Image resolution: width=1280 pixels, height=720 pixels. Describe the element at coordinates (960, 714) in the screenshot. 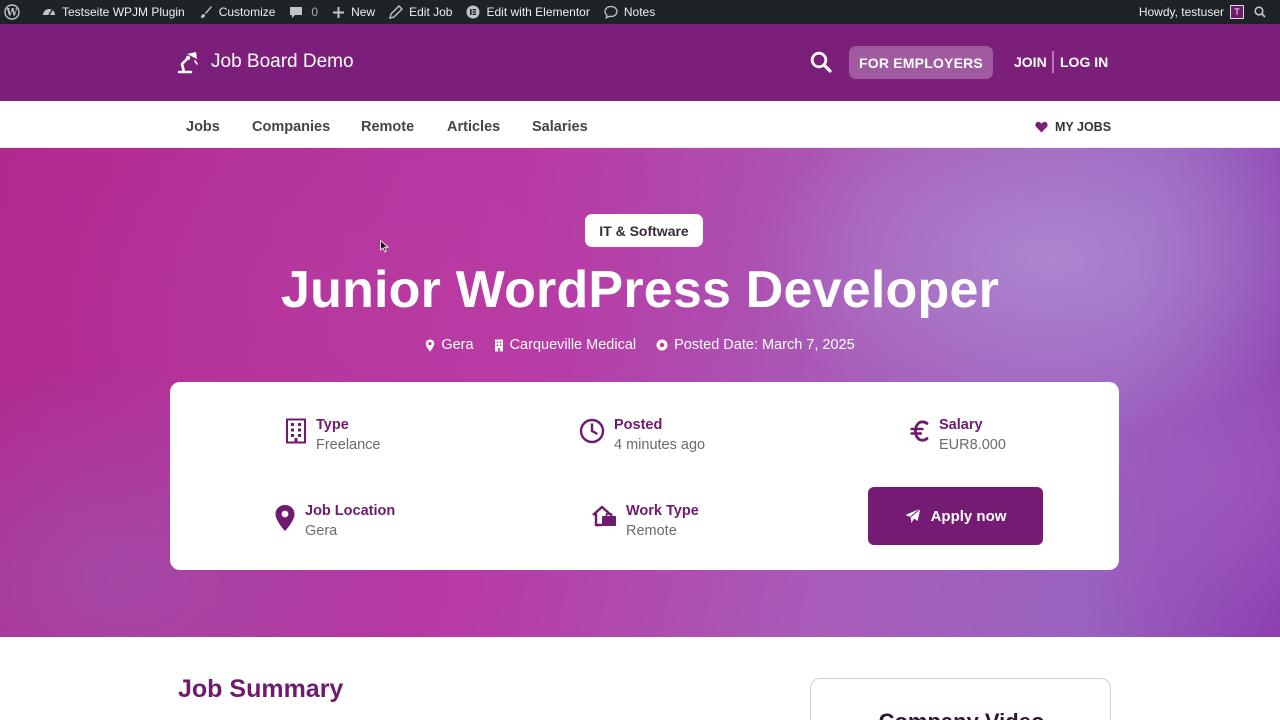

I see `company-video-heading: Company Video` at that location.